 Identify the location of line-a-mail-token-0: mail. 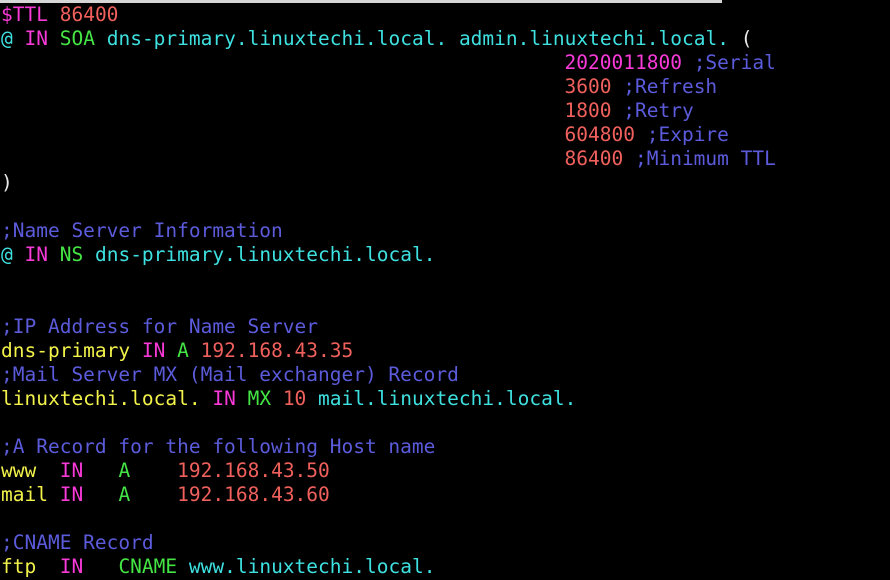
(24, 494).